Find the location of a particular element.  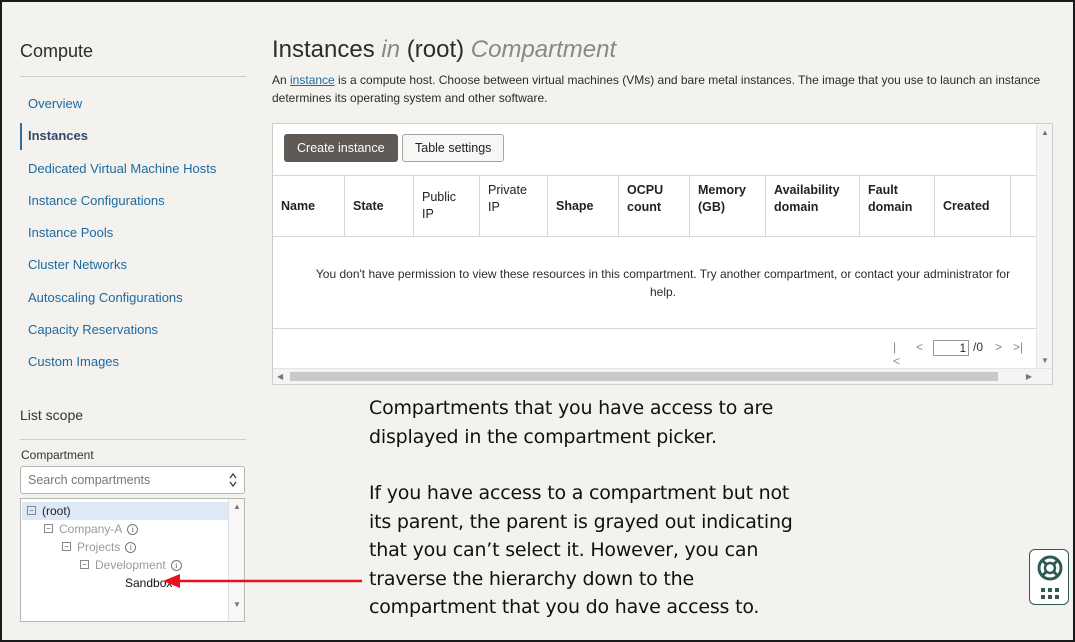

page-total: /0 is located at coordinates (978, 347).